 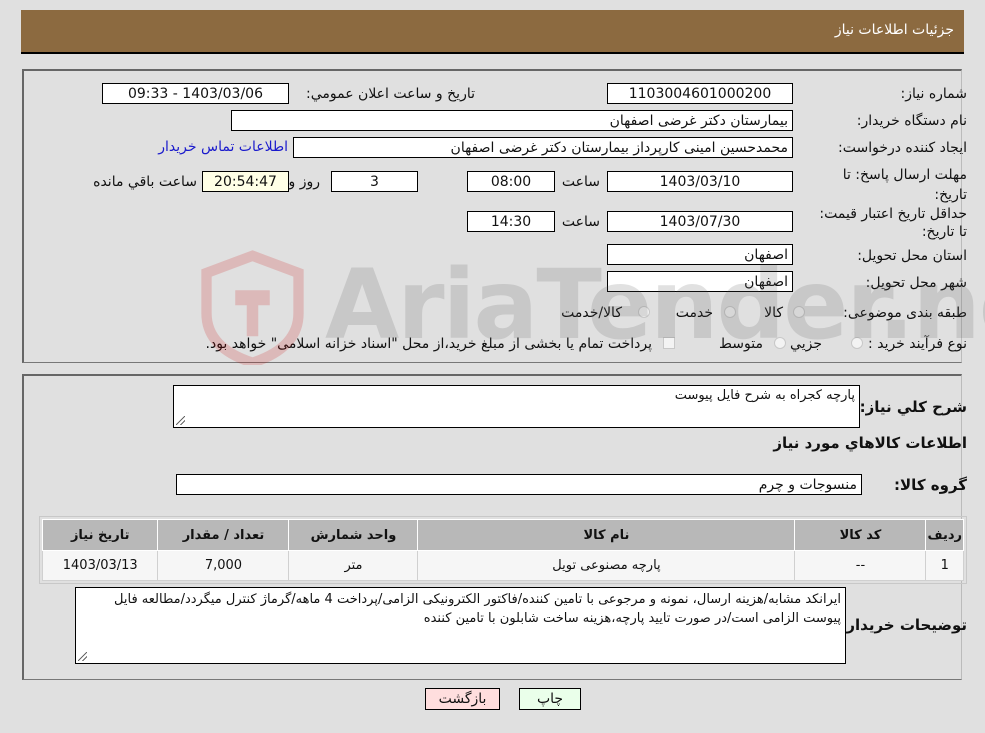 What do you see at coordinates (780, 343) in the screenshot?
I see `process-radio-medium` at bounding box center [780, 343].